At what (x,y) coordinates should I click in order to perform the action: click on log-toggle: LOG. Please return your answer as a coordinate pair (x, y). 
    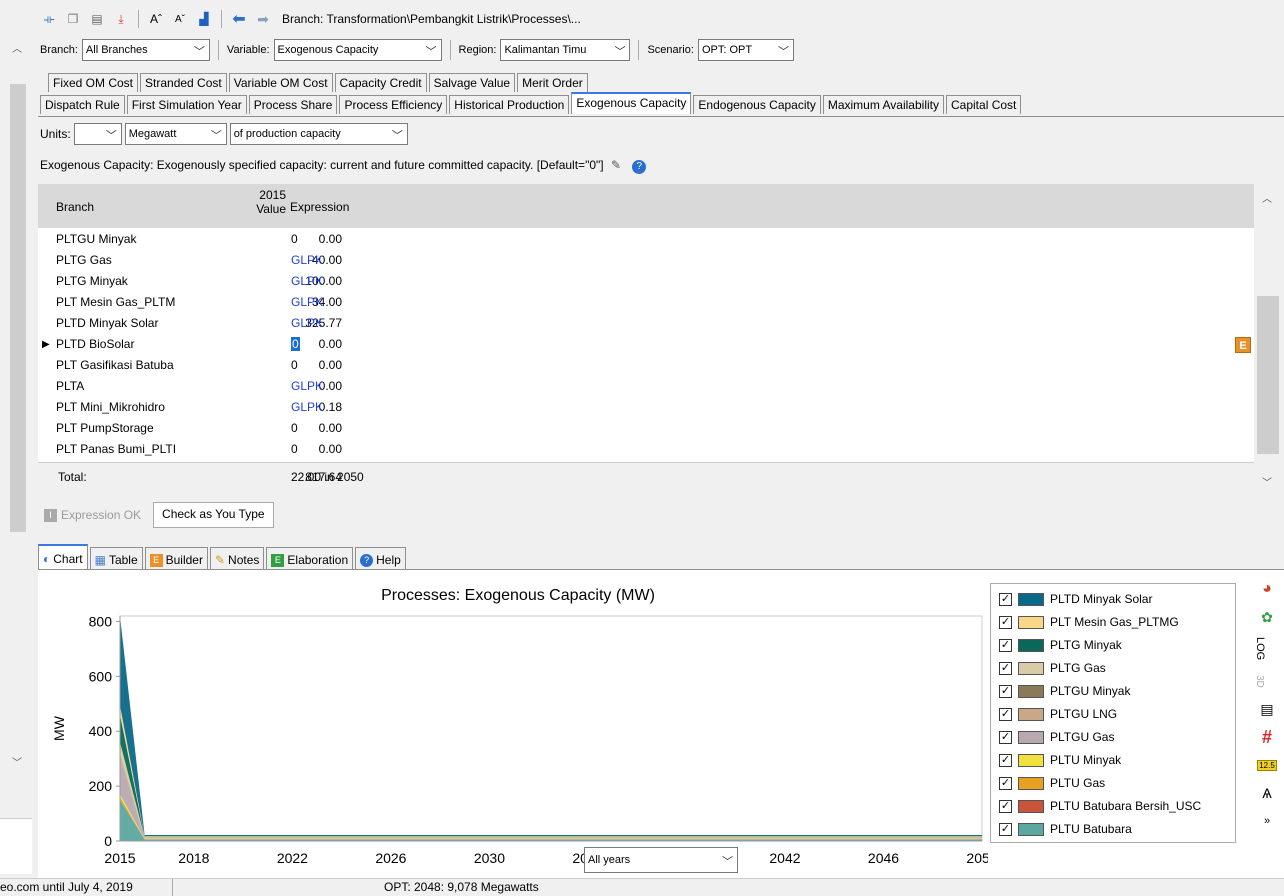
    Looking at the image, I should click on (1260, 649).